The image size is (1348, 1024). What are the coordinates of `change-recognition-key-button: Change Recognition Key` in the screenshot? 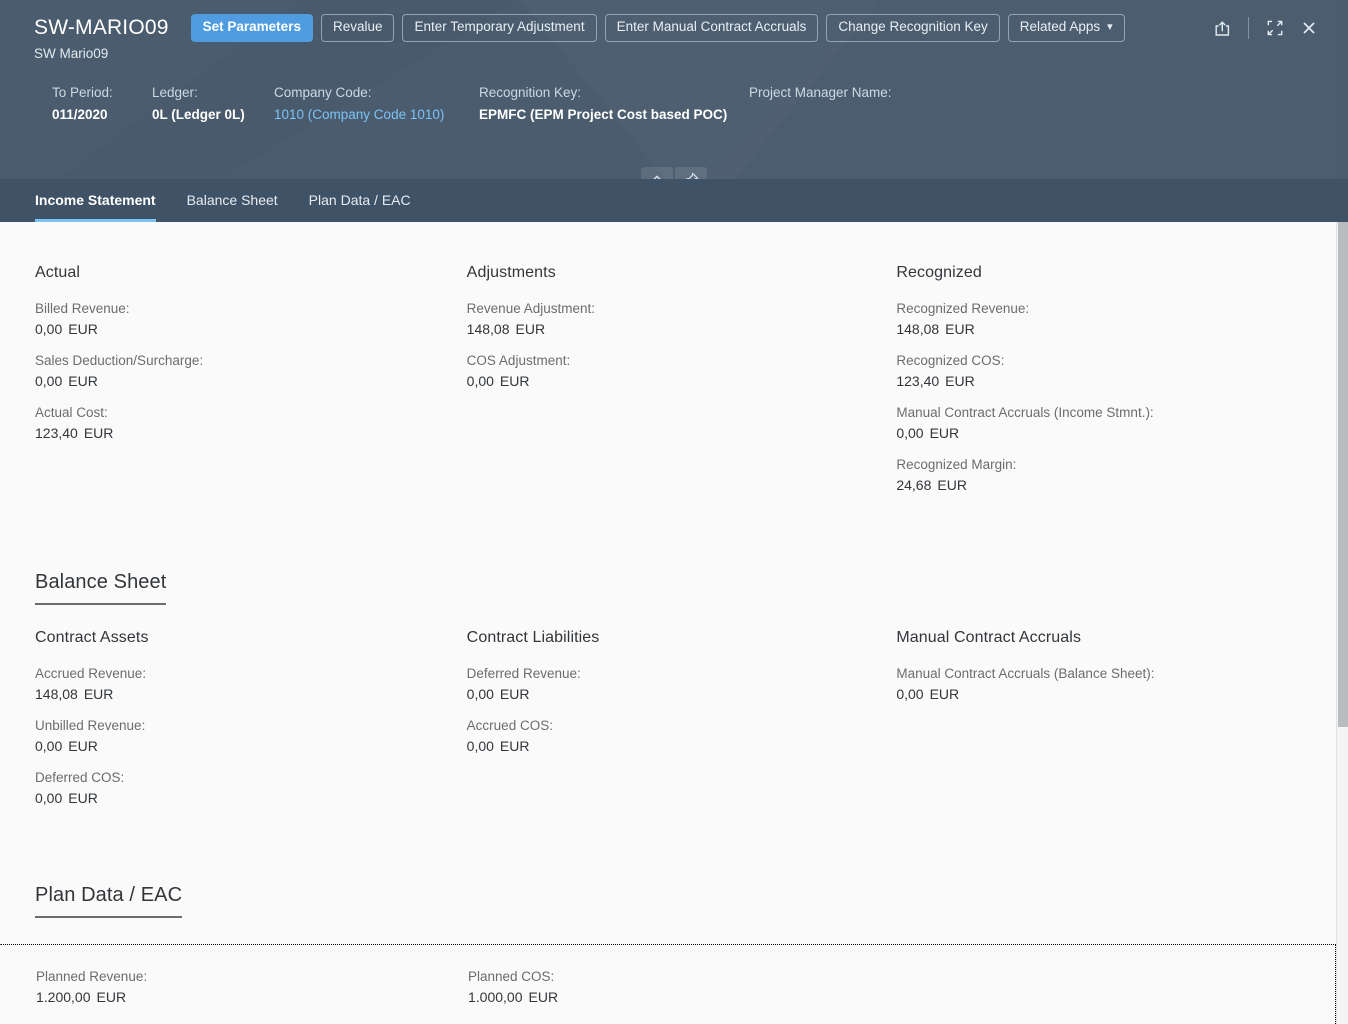 It's located at (913, 28).